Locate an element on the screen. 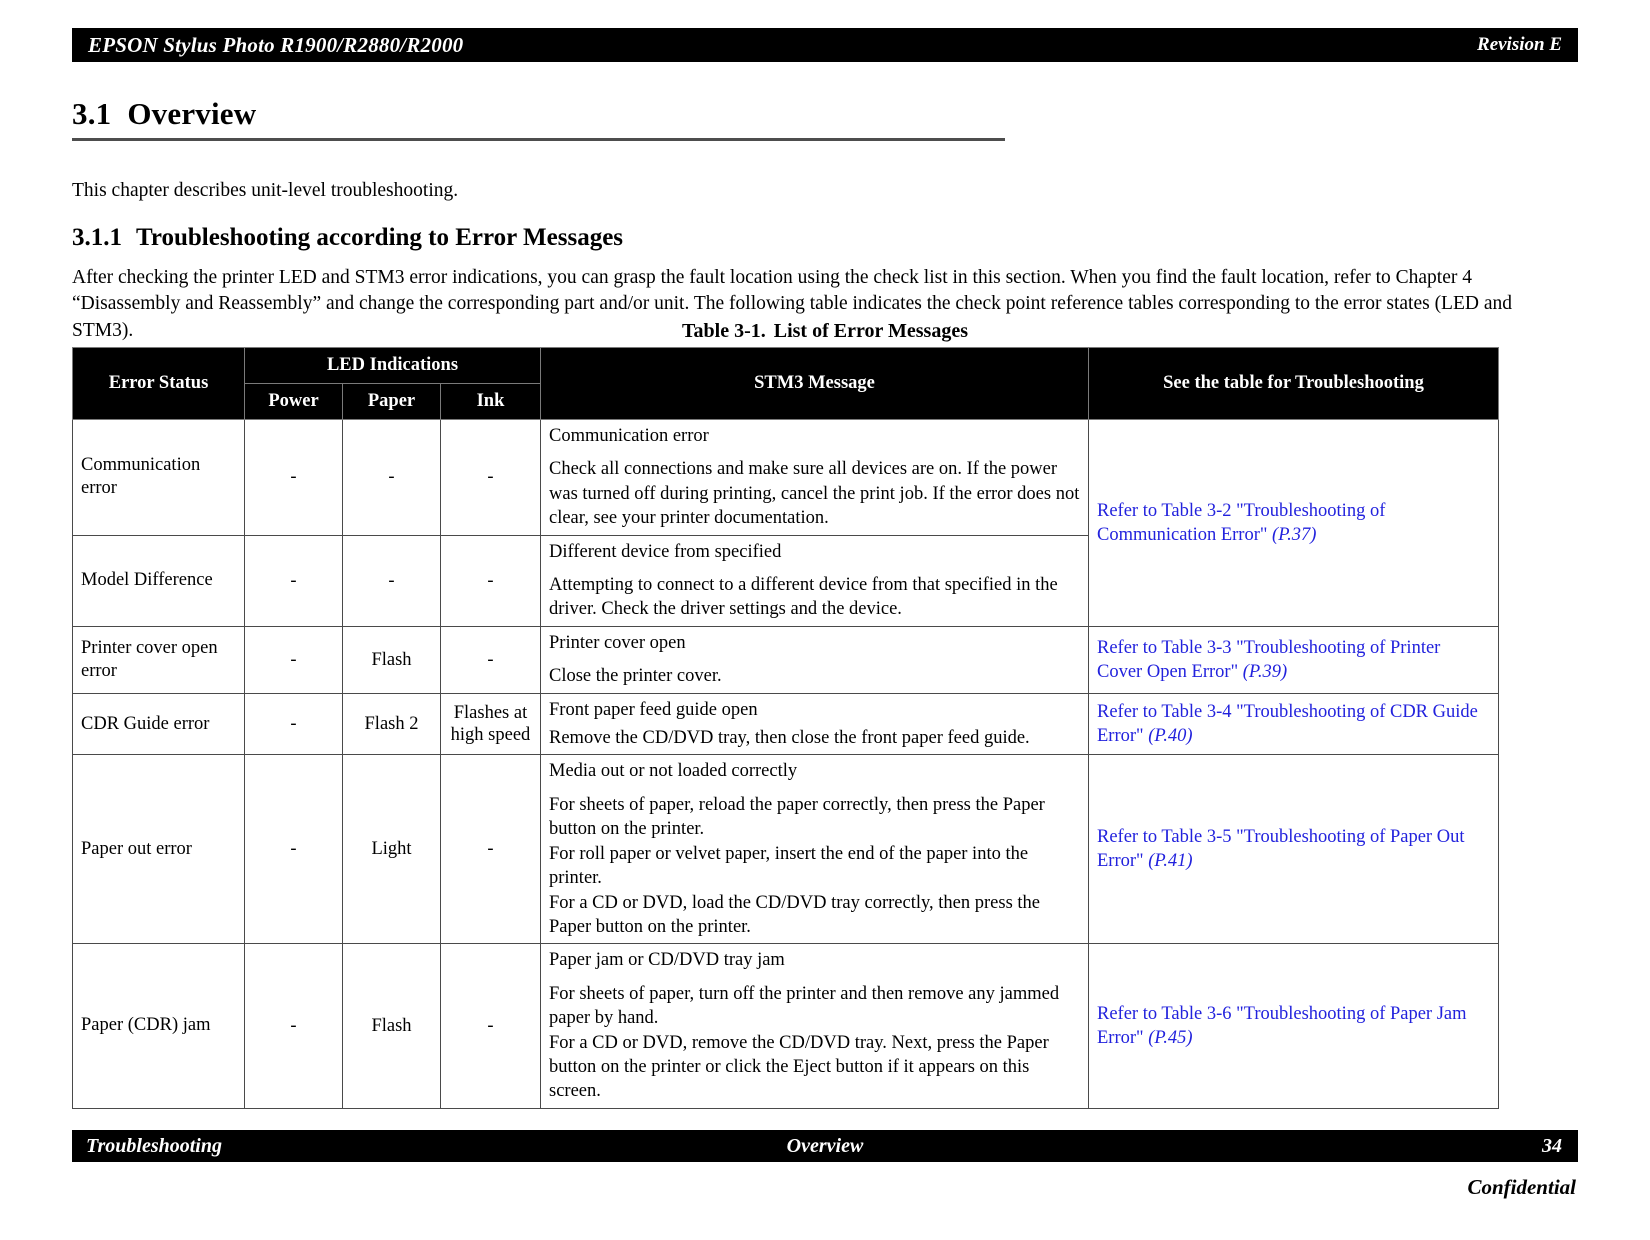 This screenshot has width=1650, height=1240. cell-led-paper: Flash 2 is located at coordinates (391, 724).